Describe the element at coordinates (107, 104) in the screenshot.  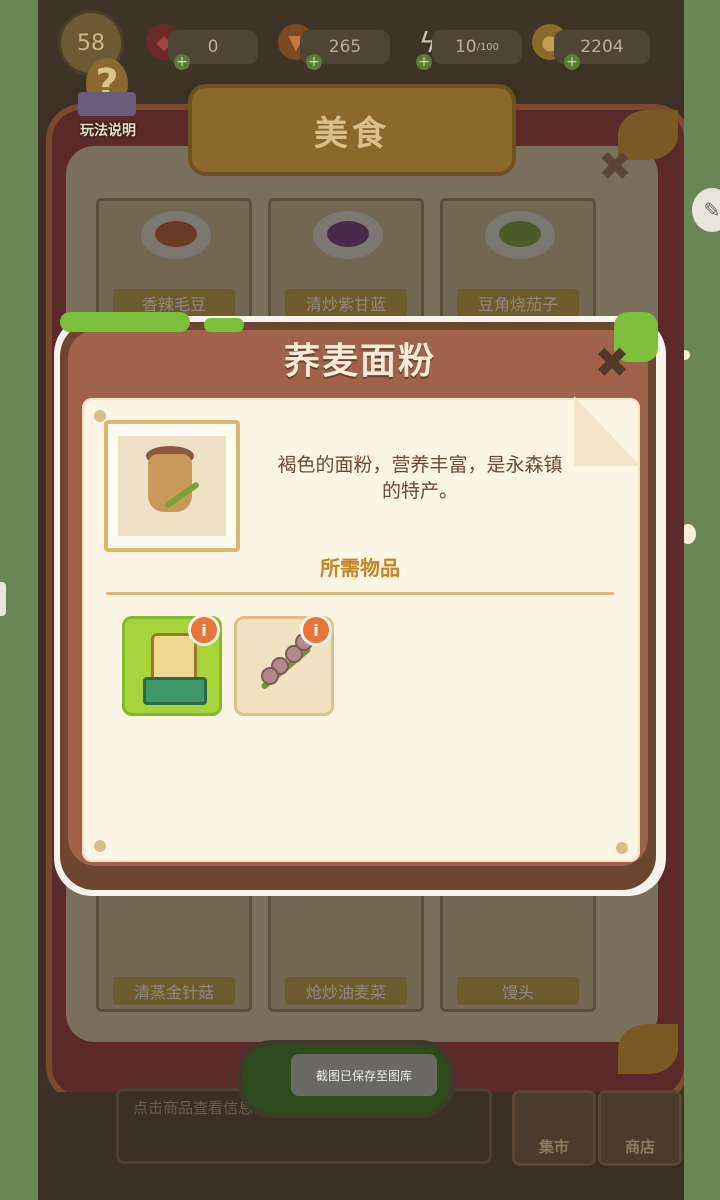
I see `book-icon` at that location.